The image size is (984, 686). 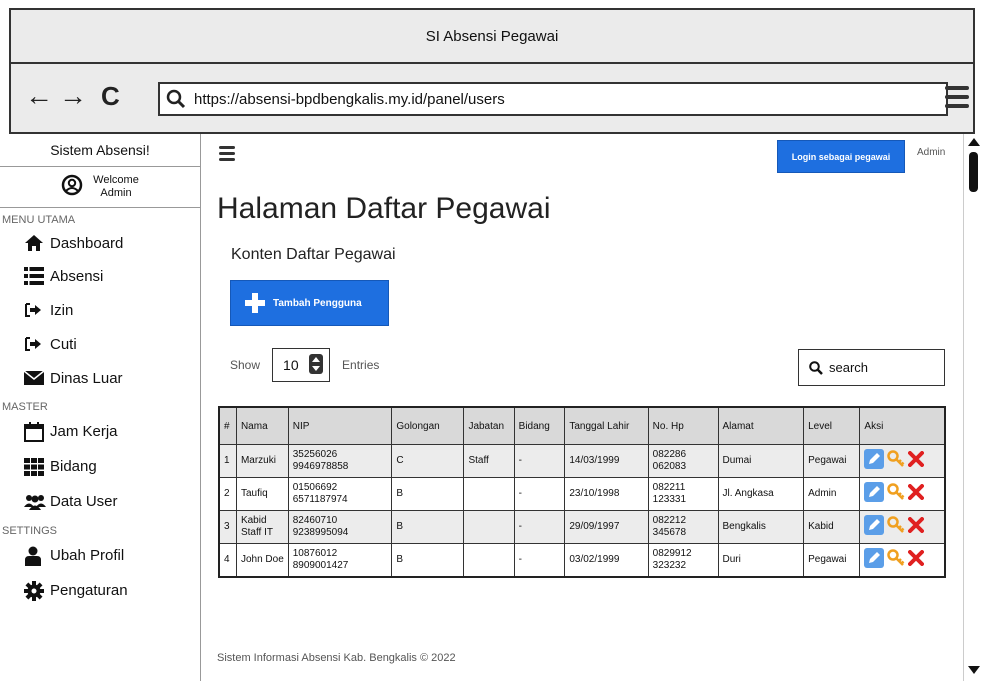 What do you see at coordinates (832, 494) in the screenshot?
I see `cell-level: Admin` at bounding box center [832, 494].